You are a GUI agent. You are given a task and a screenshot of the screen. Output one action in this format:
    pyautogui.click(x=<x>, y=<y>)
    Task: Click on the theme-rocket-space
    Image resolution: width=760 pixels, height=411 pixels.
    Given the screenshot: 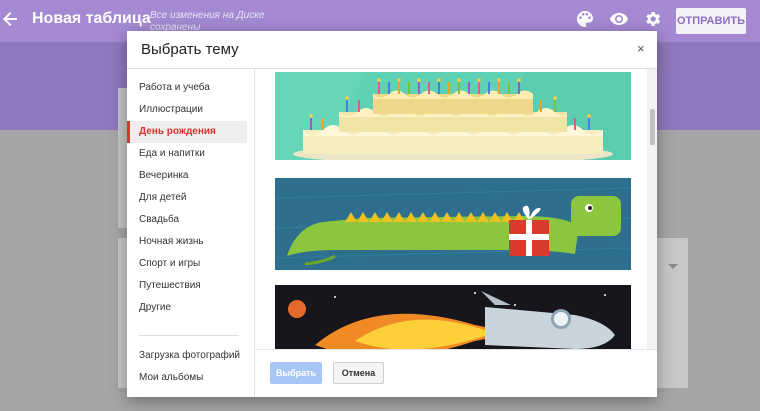 What is the action you would take?
    pyautogui.click(x=453, y=317)
    